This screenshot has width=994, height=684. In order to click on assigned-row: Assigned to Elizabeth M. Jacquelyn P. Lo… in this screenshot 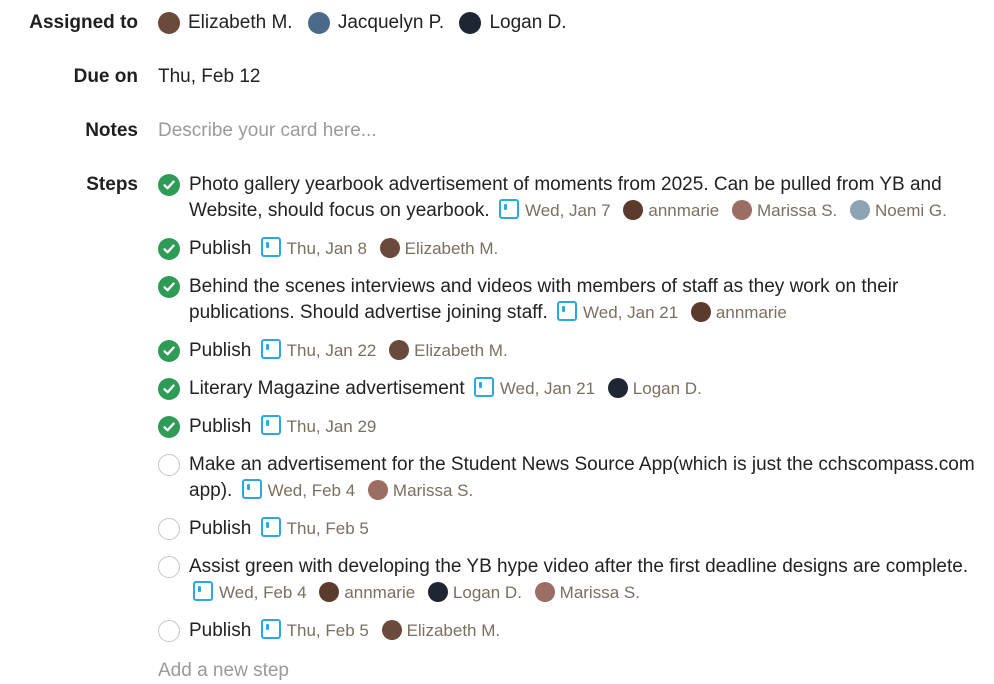, I will do `click(497, 26)`.